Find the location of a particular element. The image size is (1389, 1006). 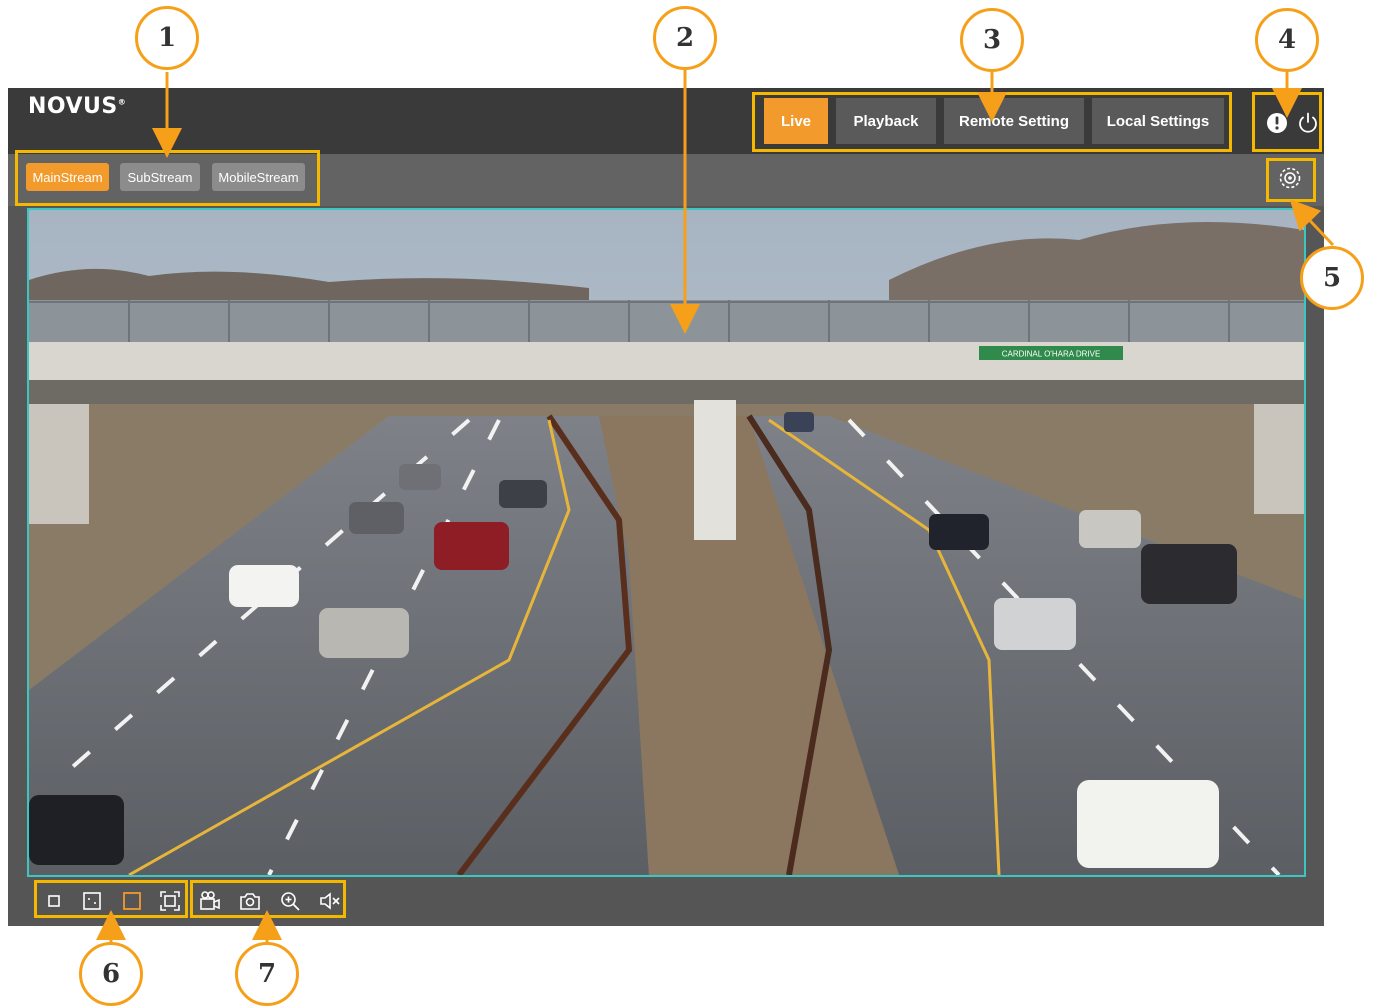

annotation-badge-6: 6 is located at coordinates (111, 974).